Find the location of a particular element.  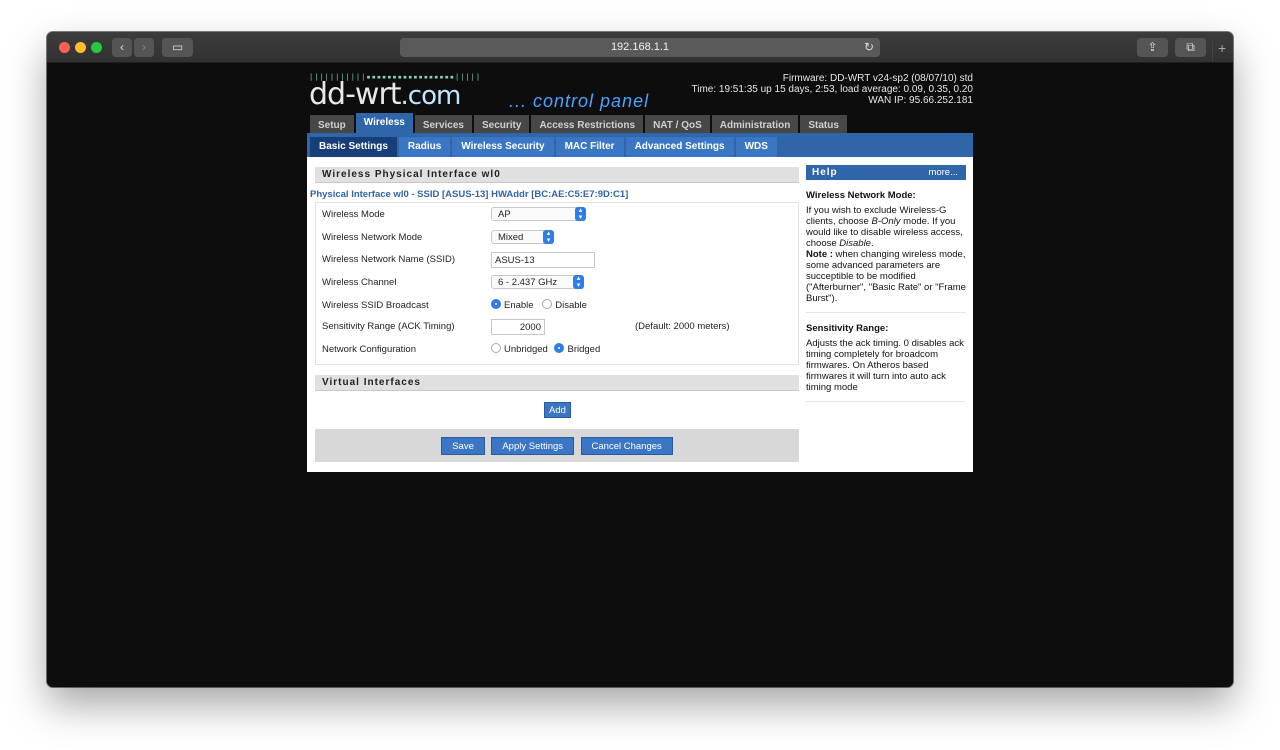

help-sens-title: Sensitivity Range: is located at coordinates (847, 328).